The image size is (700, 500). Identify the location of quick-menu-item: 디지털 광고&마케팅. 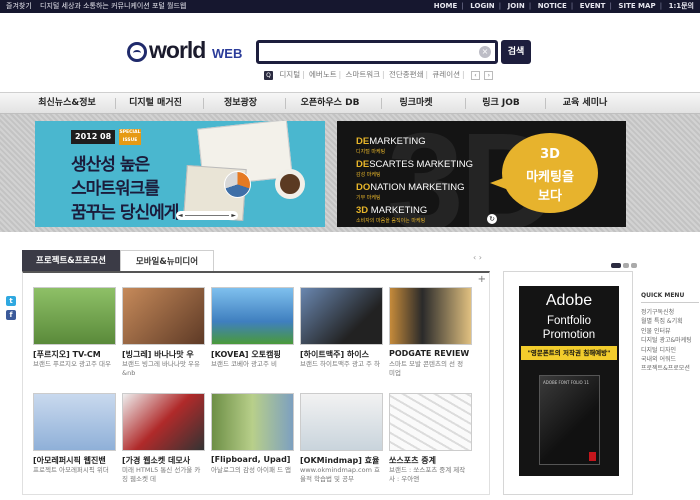
(670, 340).